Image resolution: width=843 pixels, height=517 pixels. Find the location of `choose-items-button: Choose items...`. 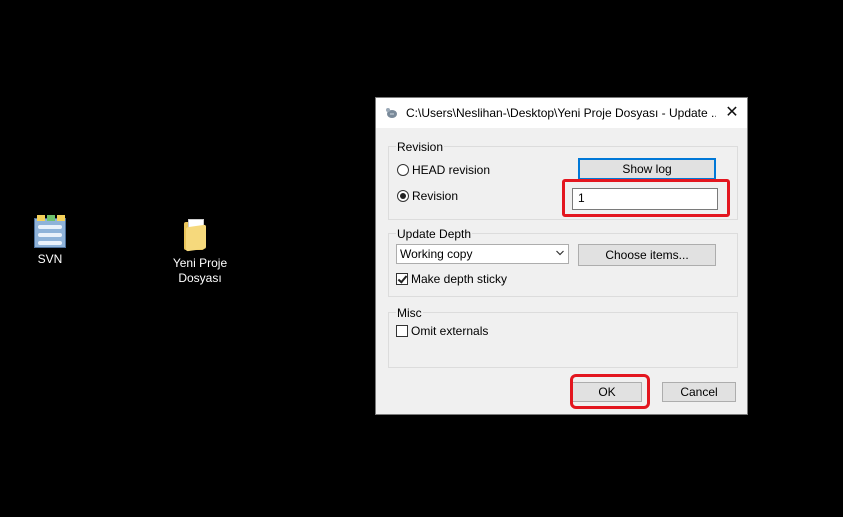

choose-items-button: Choose items... is located at coordinates (647, 255).